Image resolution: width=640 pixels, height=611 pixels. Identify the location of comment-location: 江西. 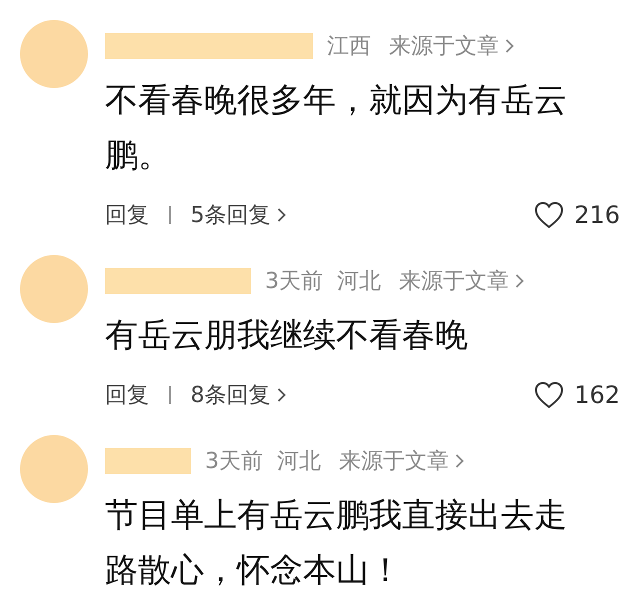
(349, 47).